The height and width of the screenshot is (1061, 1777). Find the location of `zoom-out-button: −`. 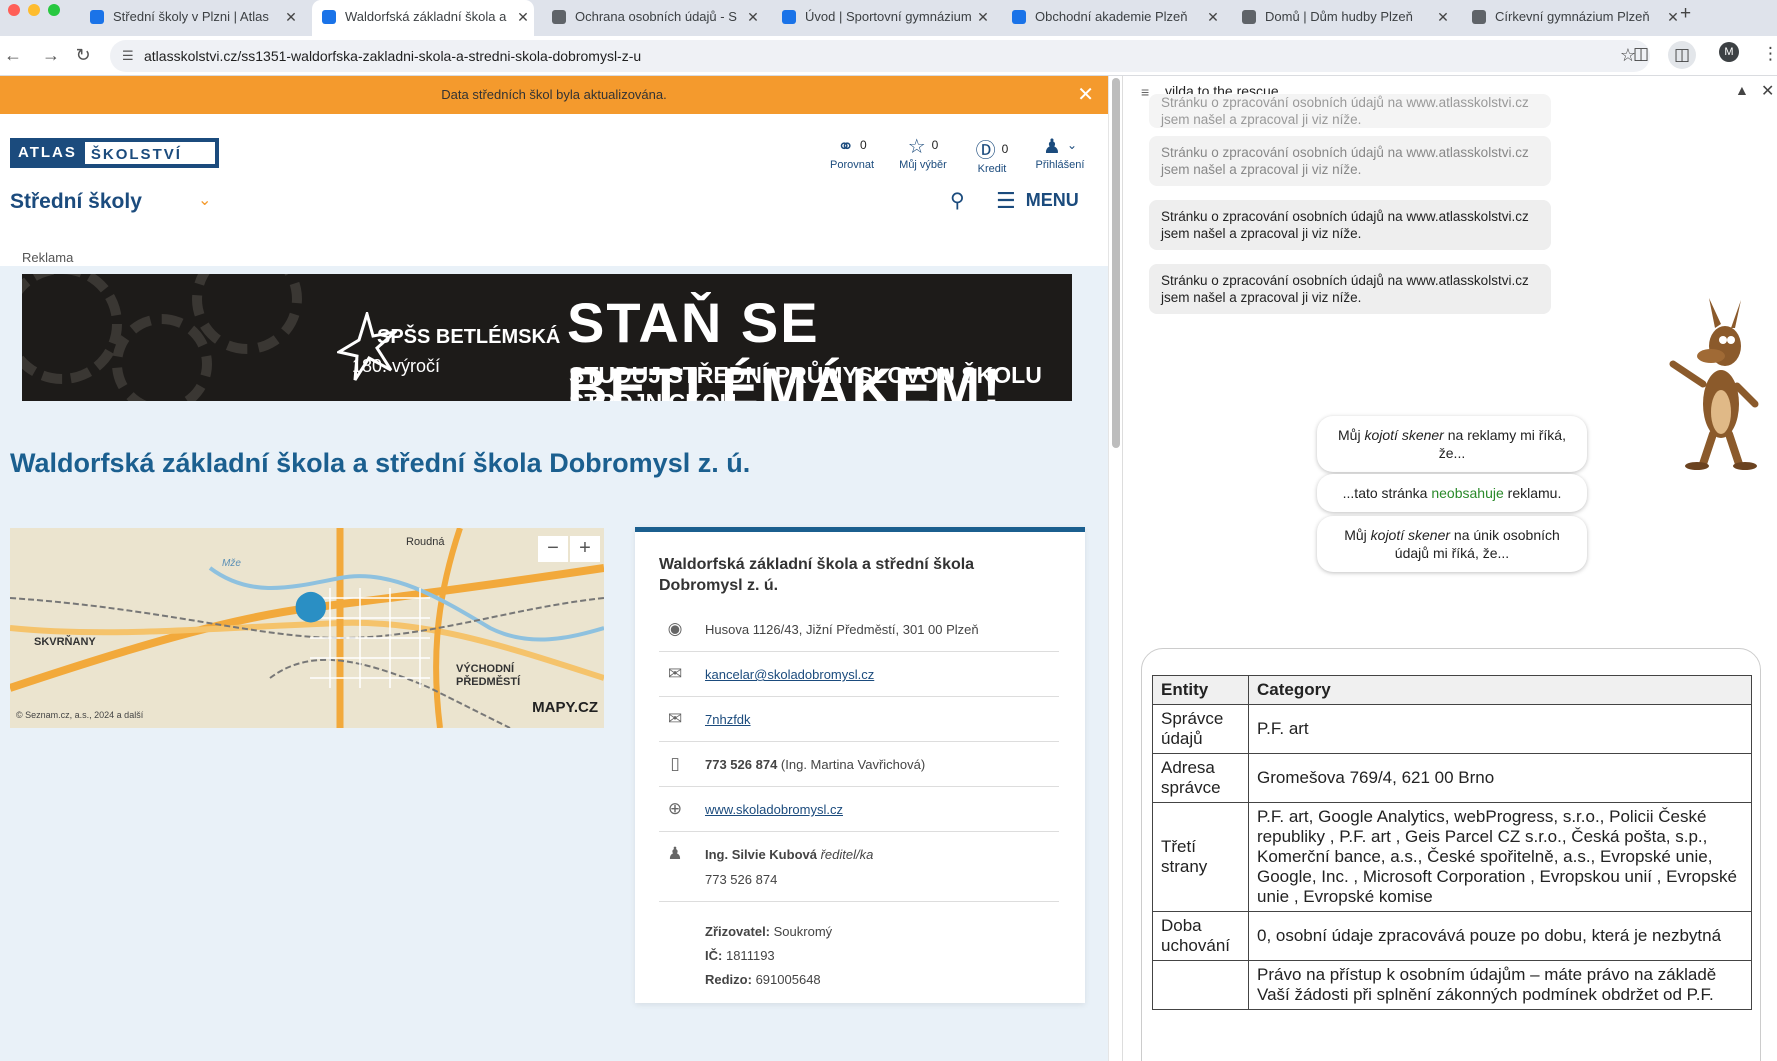

zoom-out-button: − is located at coordinates (553, 549).